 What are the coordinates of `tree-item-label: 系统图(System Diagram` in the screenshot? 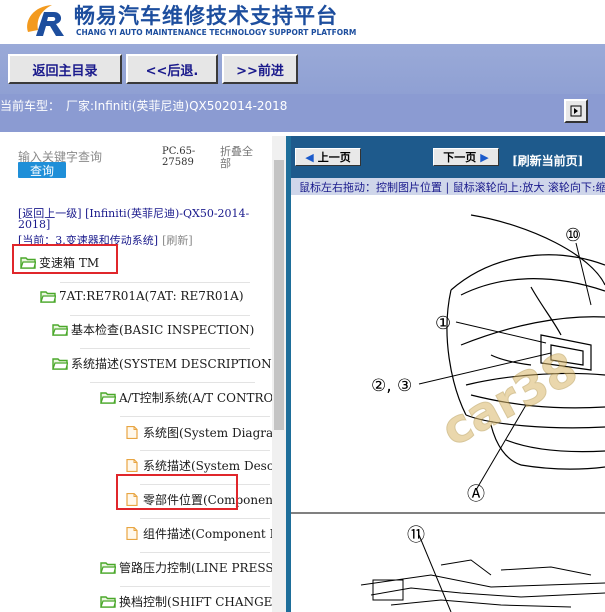 It's located at (214, 432).